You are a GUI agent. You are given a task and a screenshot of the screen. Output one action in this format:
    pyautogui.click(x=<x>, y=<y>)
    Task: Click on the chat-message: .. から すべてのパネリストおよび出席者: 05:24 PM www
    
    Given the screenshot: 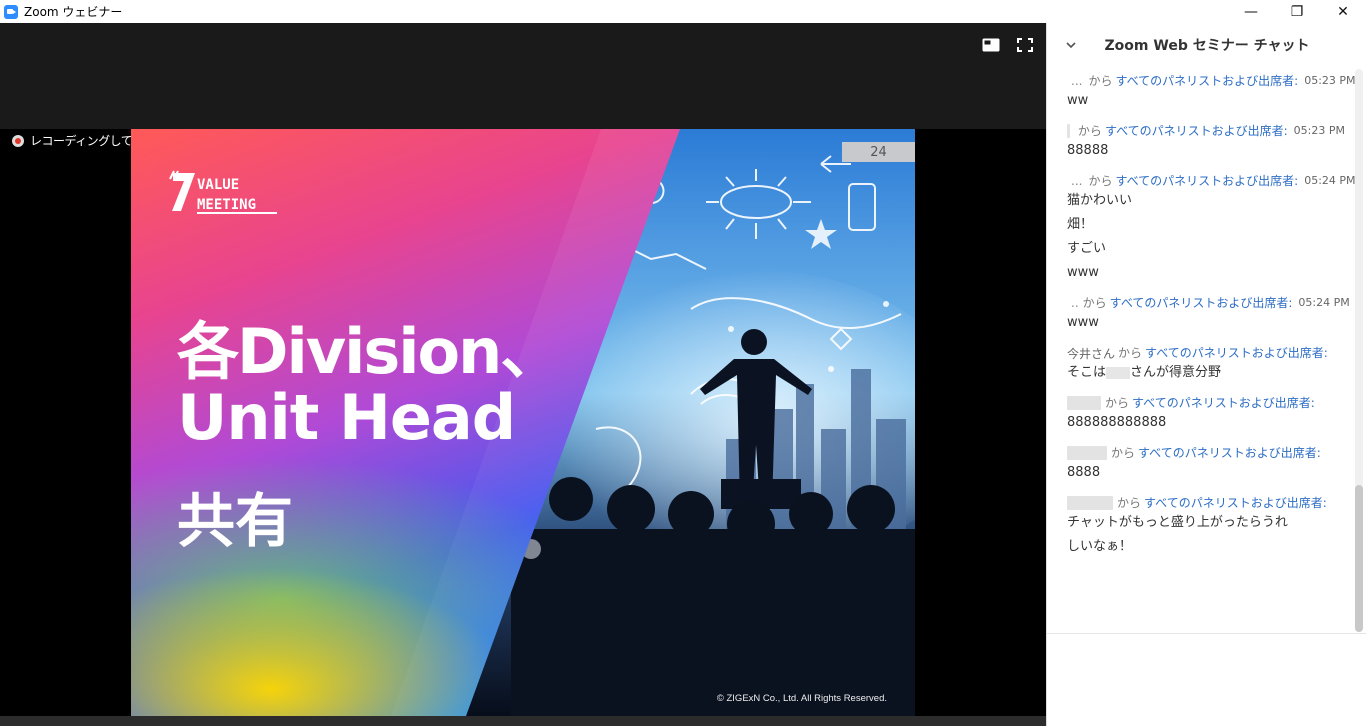 What is the action you would take?
    pyautogui.click(x=1208, y=315)
    